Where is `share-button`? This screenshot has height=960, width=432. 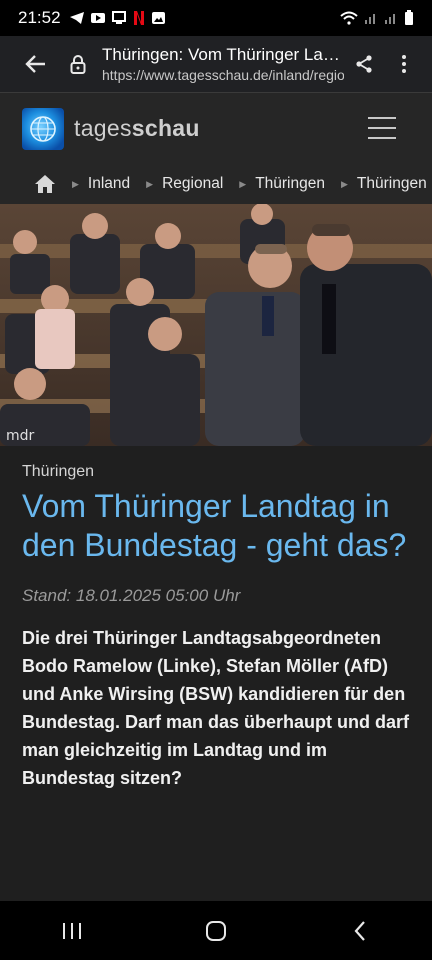 share-button is located at coordinates (364, 64).